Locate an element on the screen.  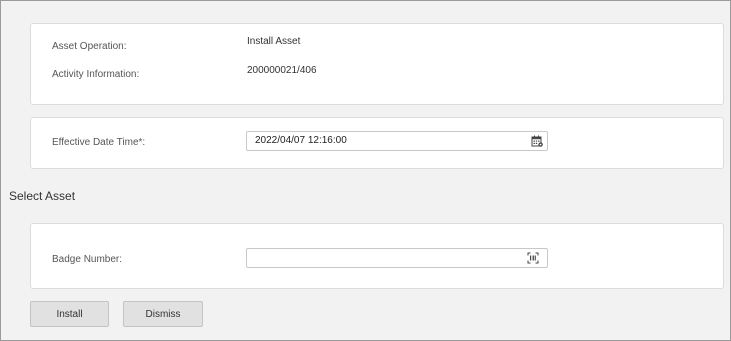
install-button: Install is located at coordinates (69, 314).